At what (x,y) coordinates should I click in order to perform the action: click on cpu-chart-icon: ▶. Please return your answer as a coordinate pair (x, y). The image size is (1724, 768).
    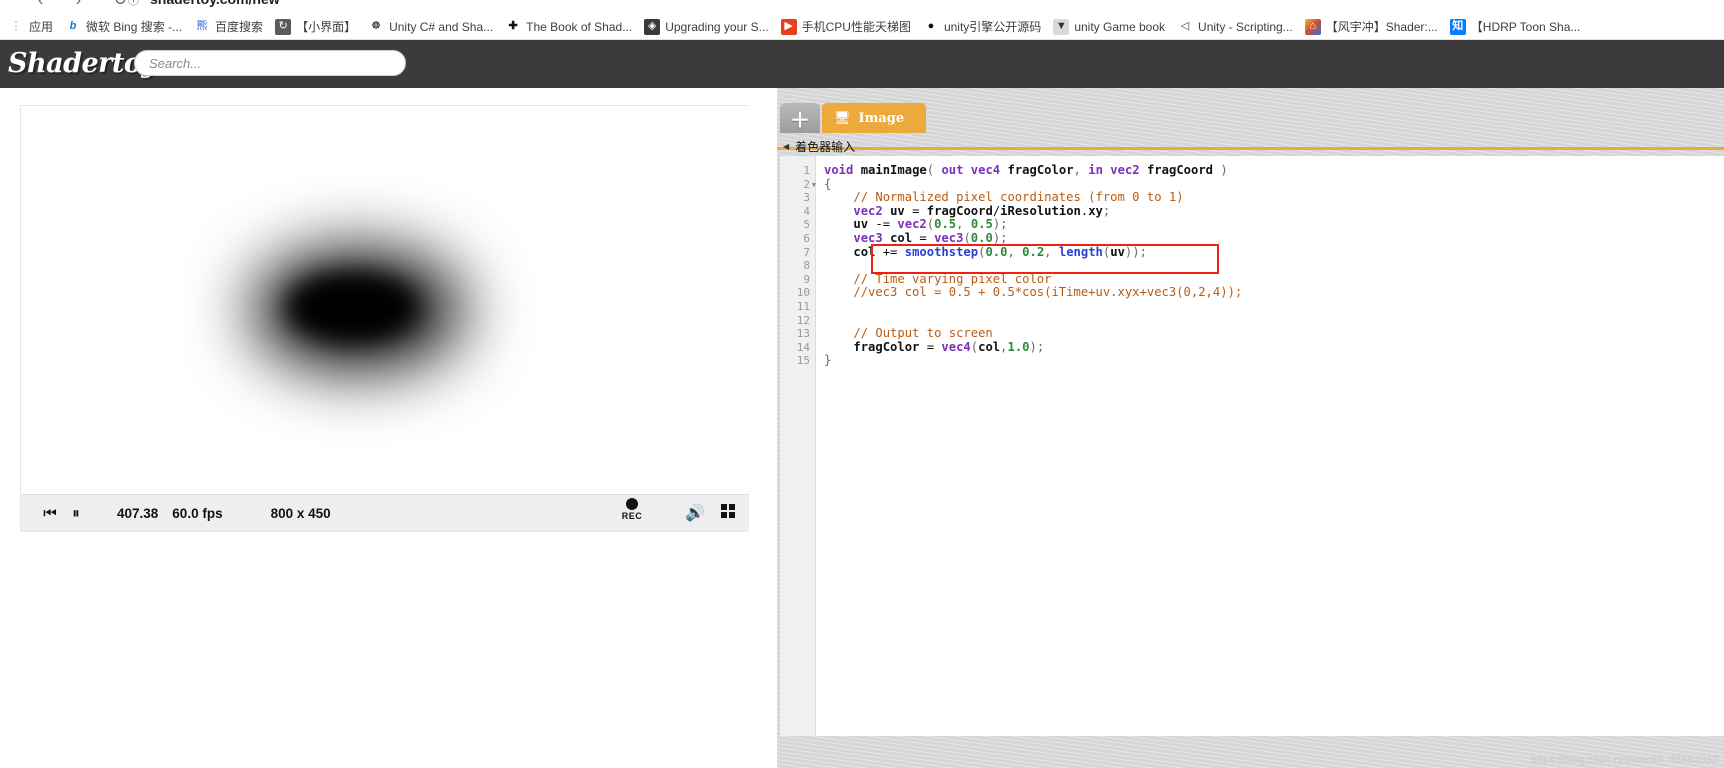
    Looking at the image, I should click on (788, 26).